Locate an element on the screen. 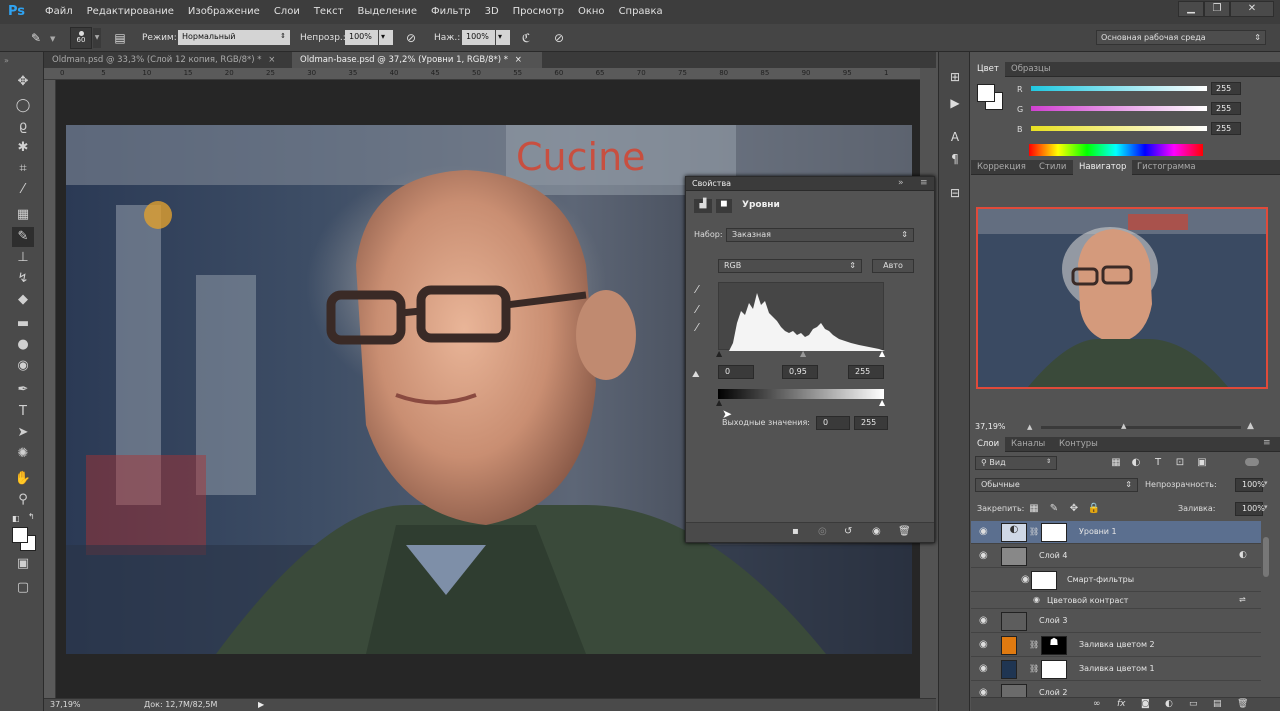 The height and width of the screenshot is (711, 1280). input-gamma-field: 0,95 is located at coordinates (800, 372).